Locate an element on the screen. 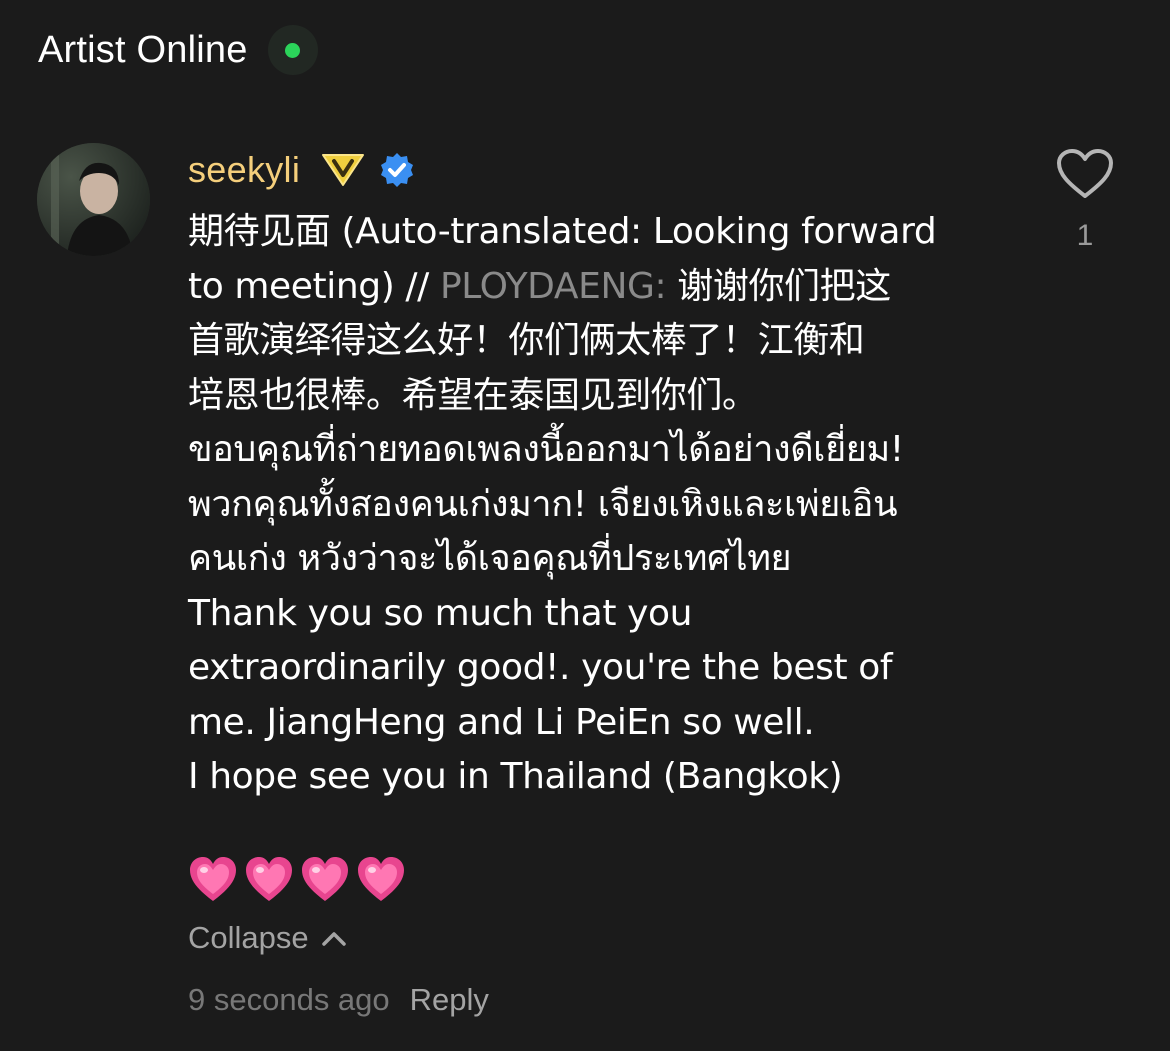  comment-meta: 9 seconds ago Reply is located at coordinates (338, 1000).